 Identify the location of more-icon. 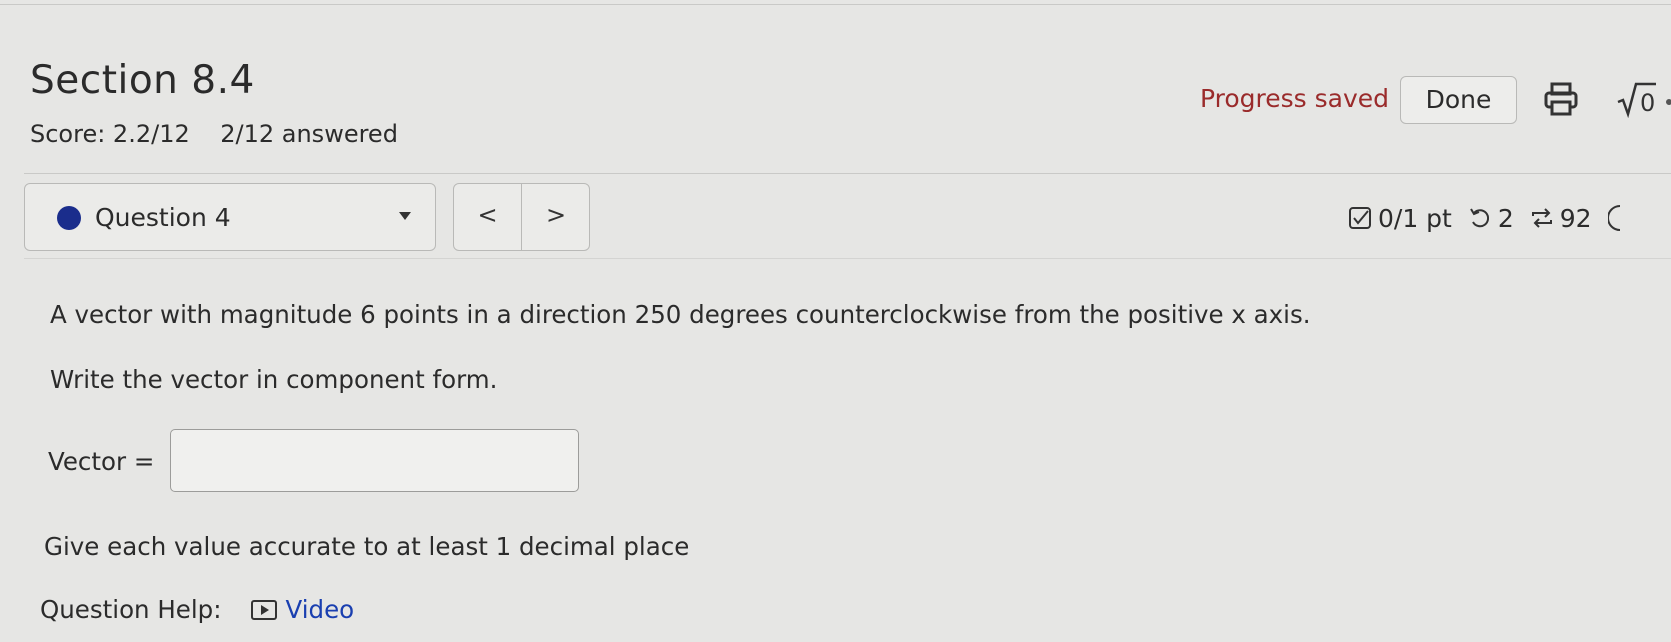
(1613, 218).